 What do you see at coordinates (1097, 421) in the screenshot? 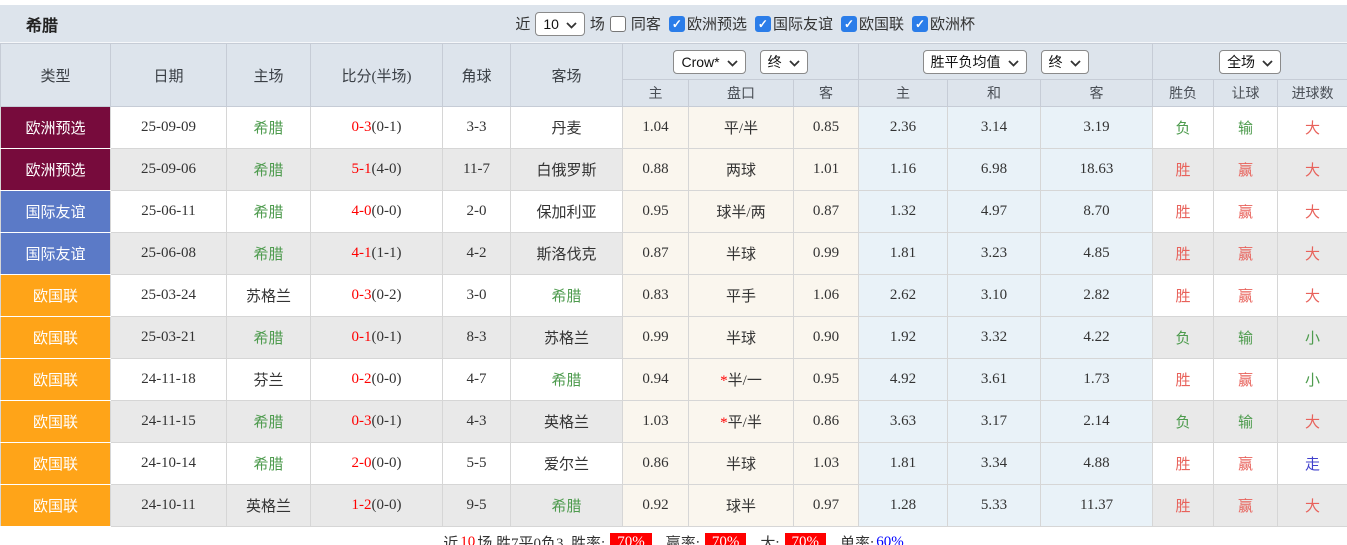
I see `cell-avg-away: 2.14` at bounding box center [1097, 421].